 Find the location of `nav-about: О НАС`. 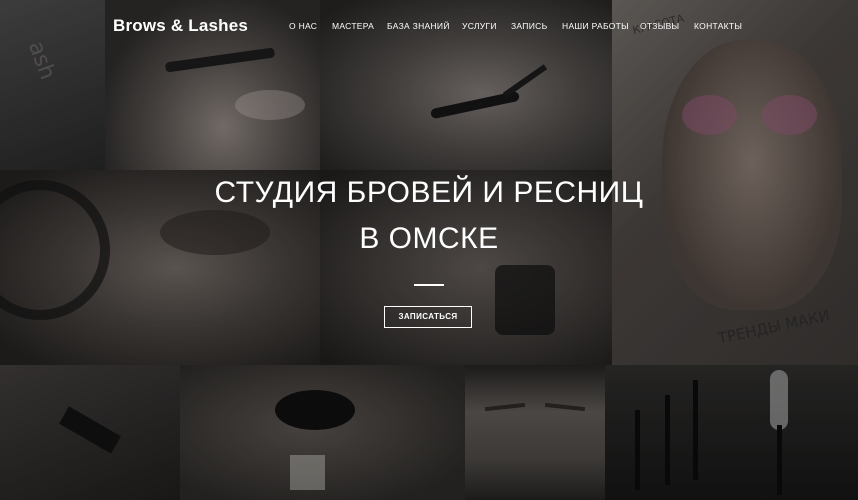

nav-about: О НАС is located at coordinates (303, 26).